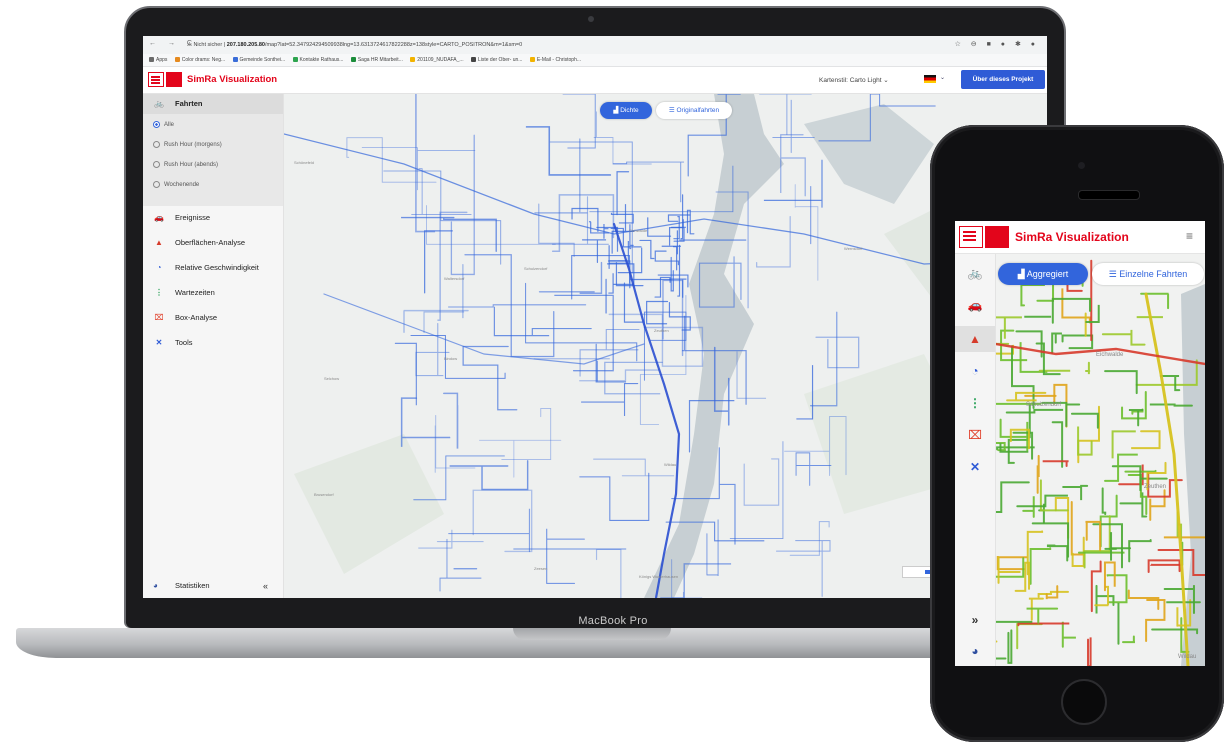 Image resolution: width=1226 pixels, height=745 pixels. Describe the element at coordinates (626, 110) in the screenshot. I see `toggle-density: ▟ Dichte` at that location.